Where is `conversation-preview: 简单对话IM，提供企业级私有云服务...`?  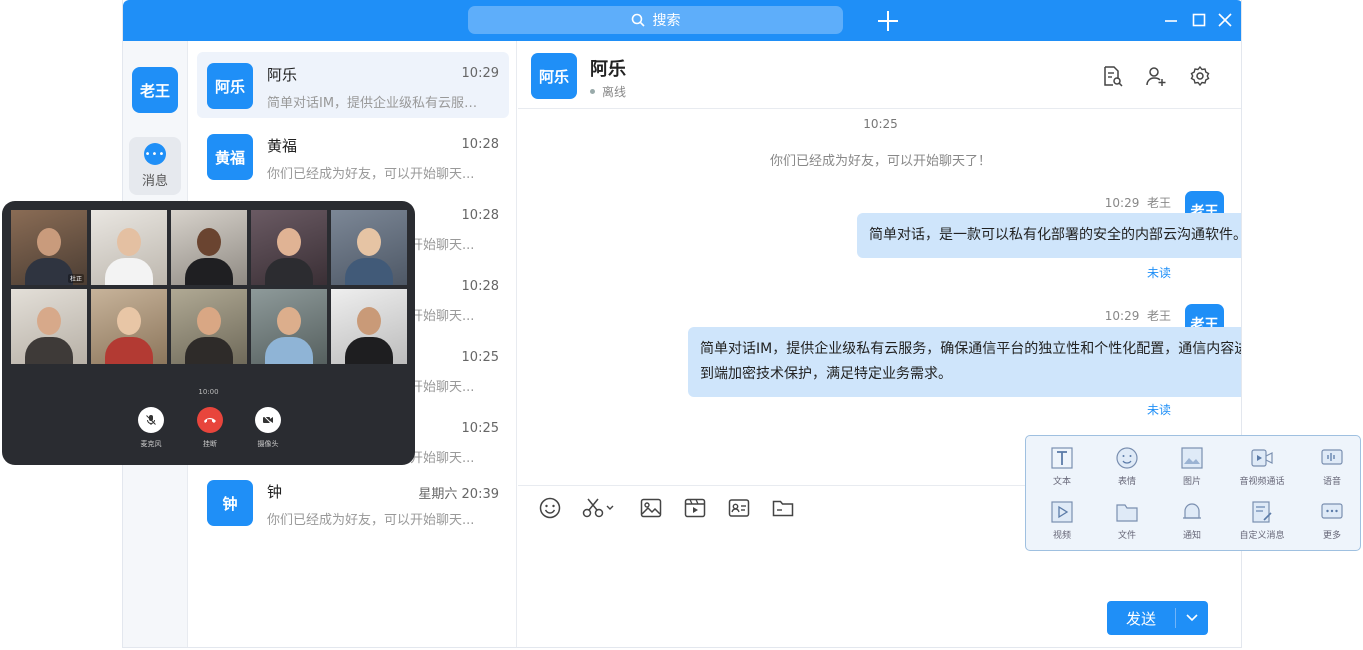
conversation-preview: 简单对话IM，提供企业级私有云服务... is located at coordinates (376, 103).